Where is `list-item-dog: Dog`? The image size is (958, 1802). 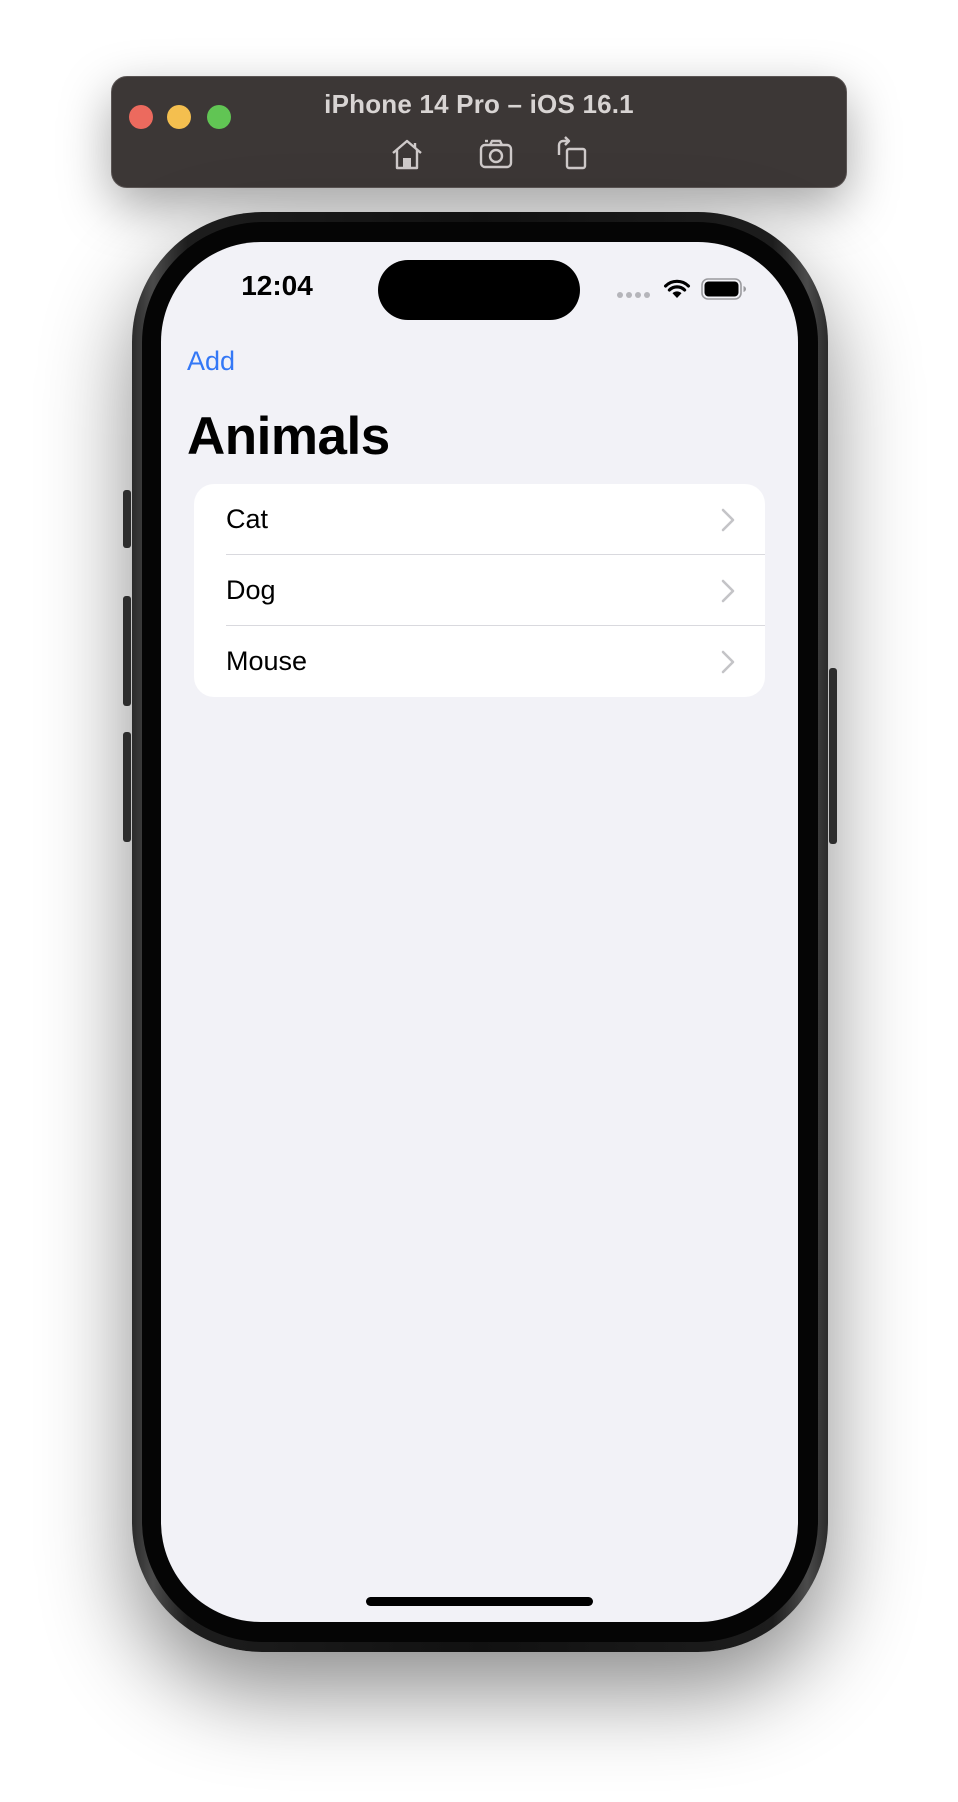
list-item-dog: Dog is located at coordinates (479, 590).